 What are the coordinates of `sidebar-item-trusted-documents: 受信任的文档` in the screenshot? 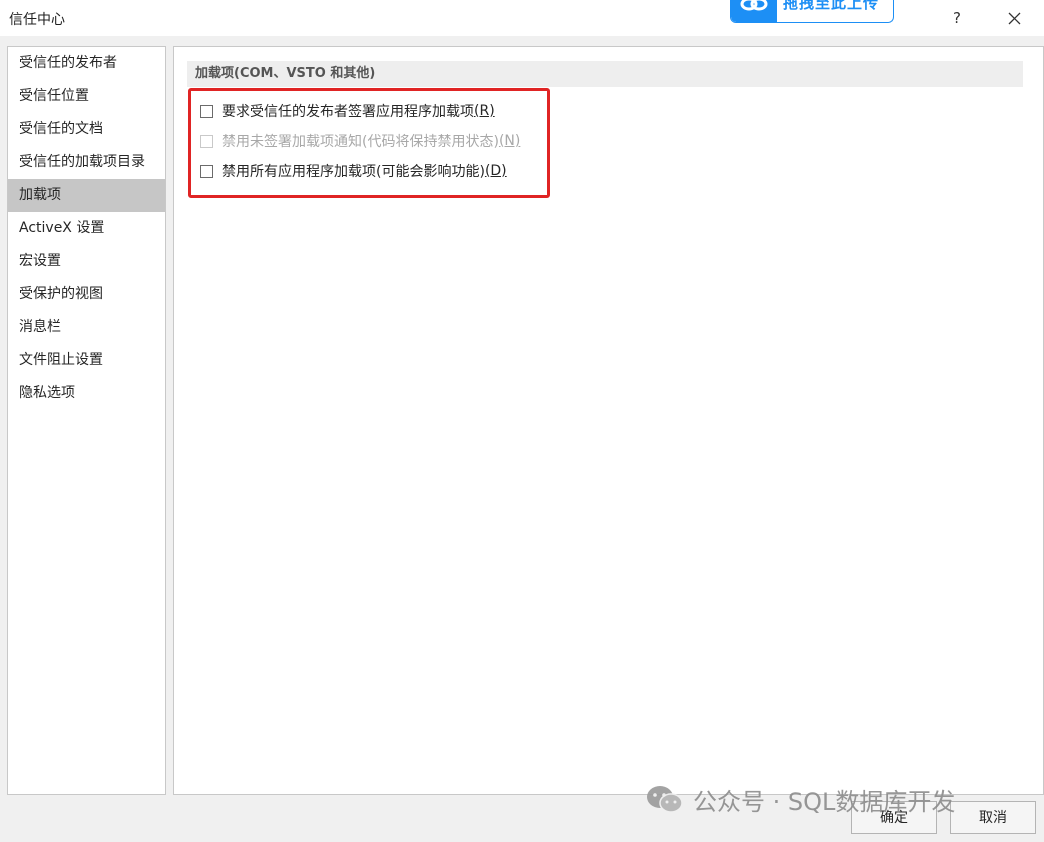 It's located at (86, 129).